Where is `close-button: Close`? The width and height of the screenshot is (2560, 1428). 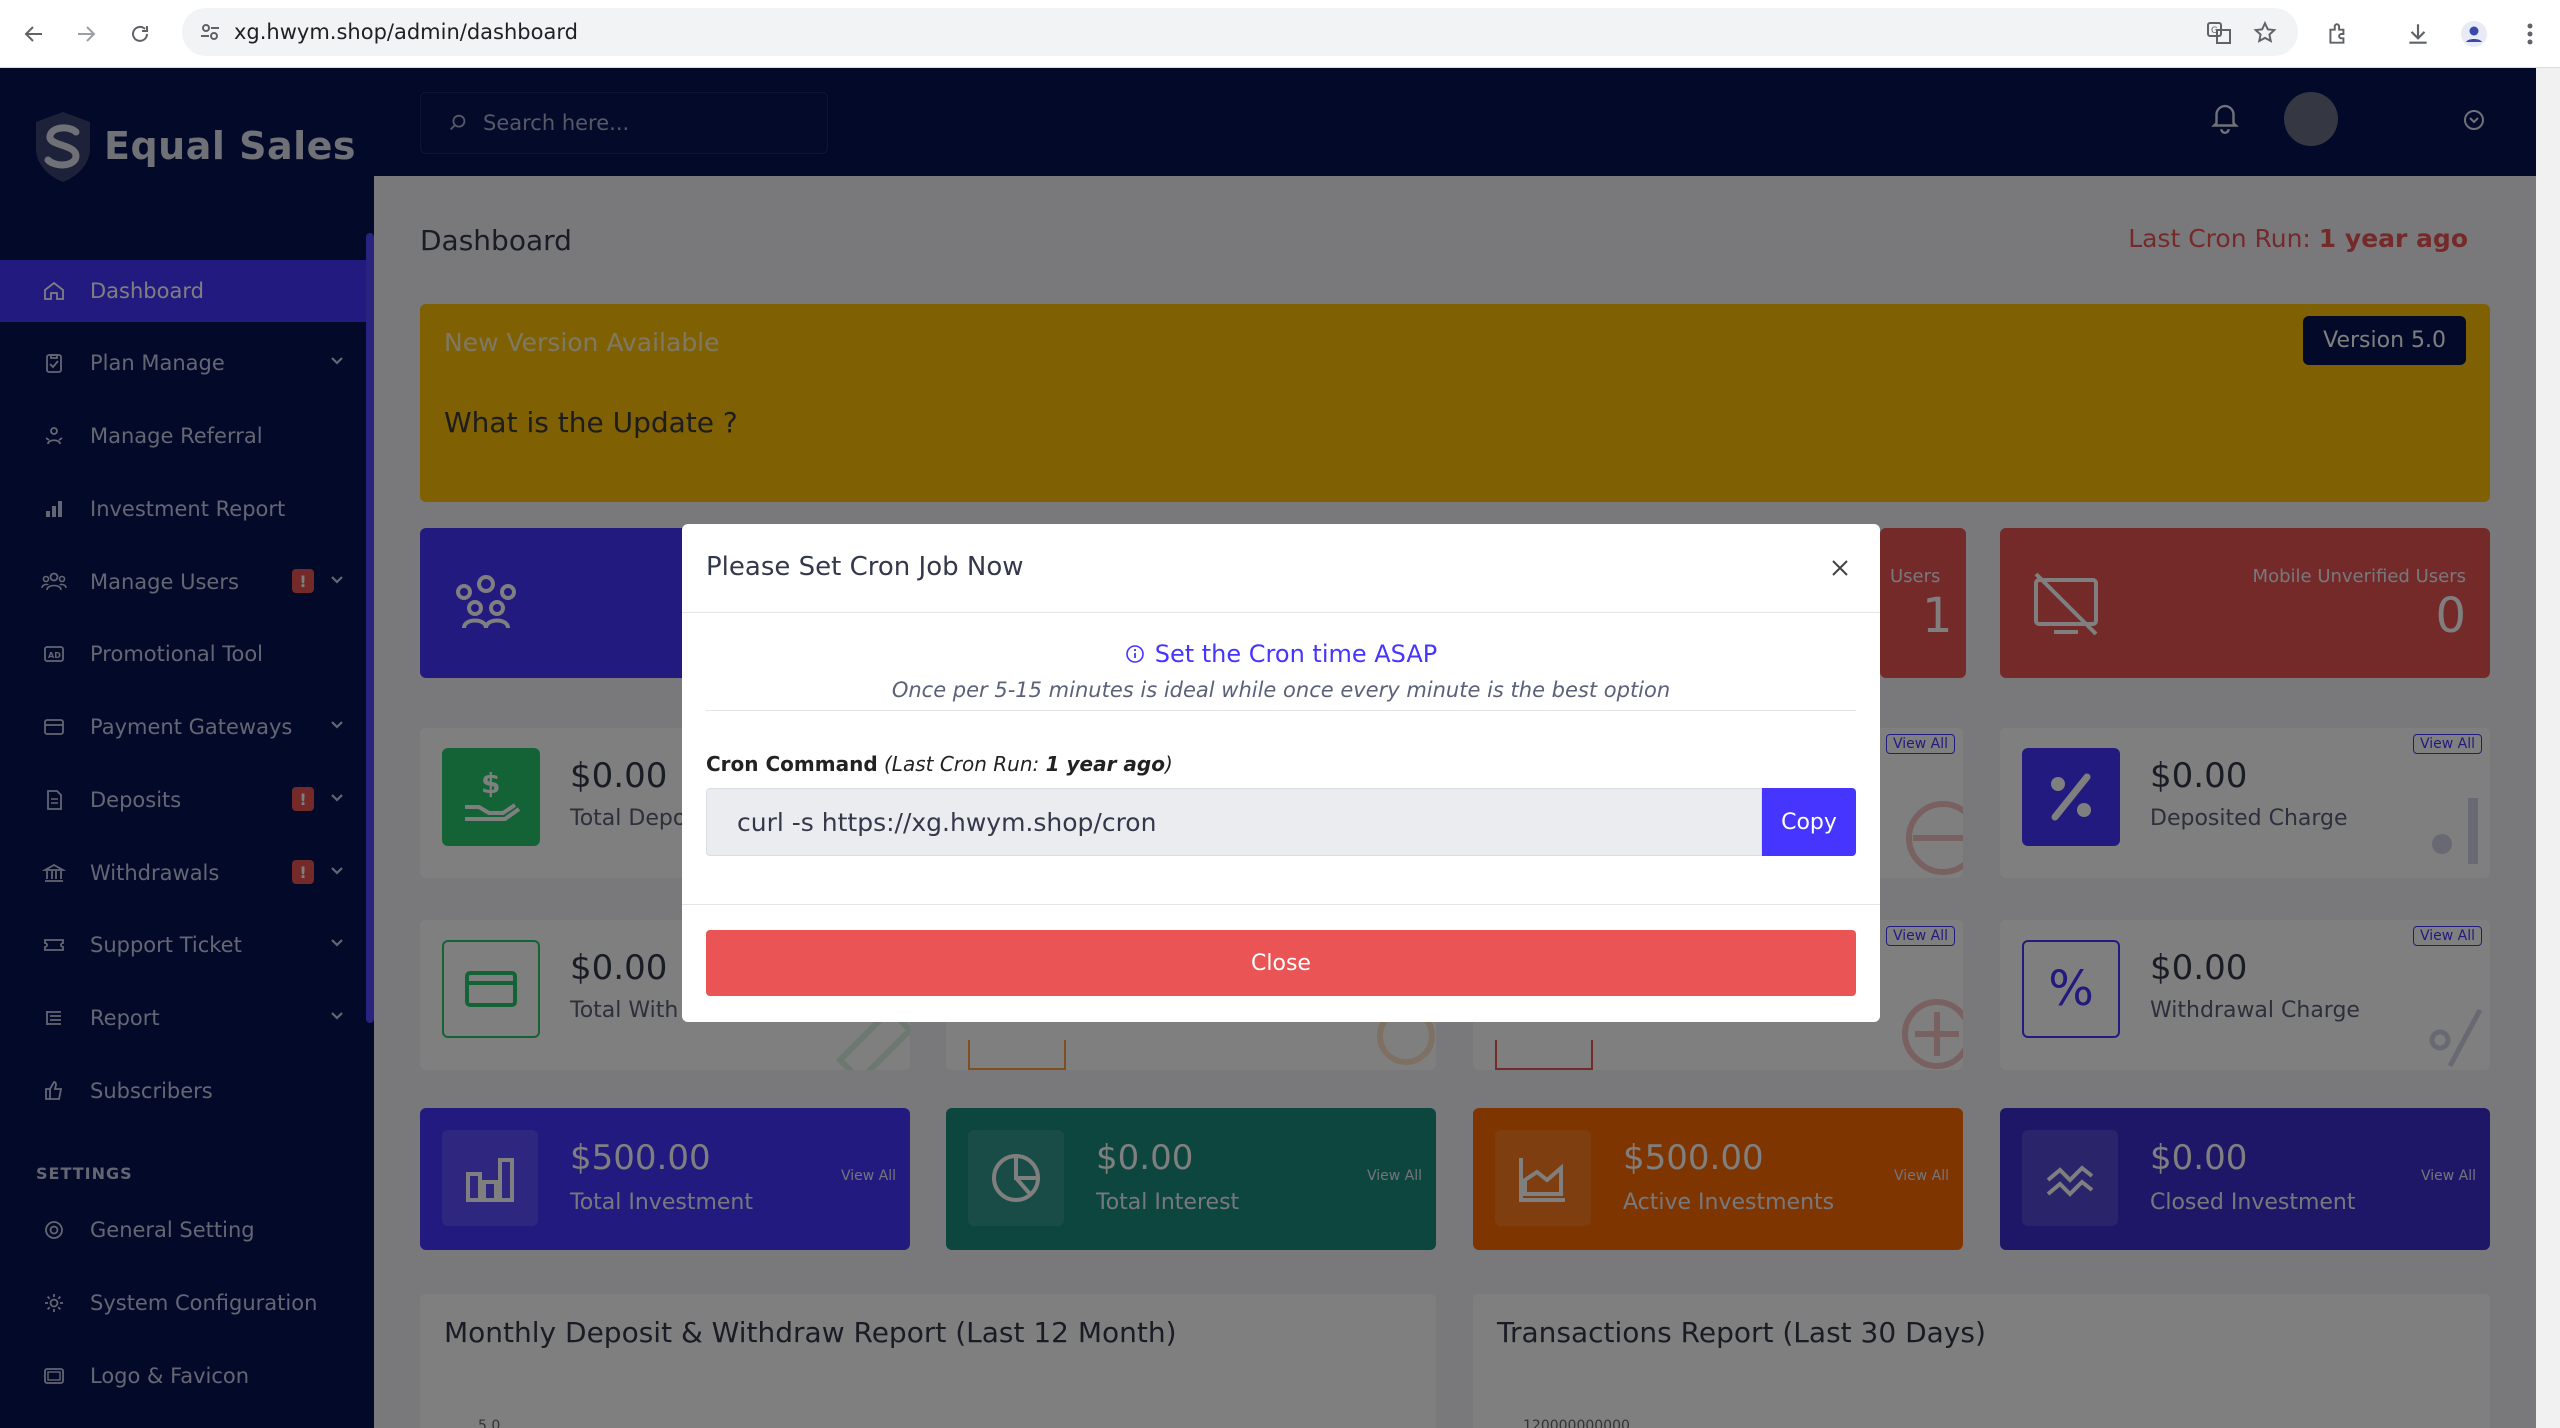
close-button: Close is located at coordinates (1281, 963).